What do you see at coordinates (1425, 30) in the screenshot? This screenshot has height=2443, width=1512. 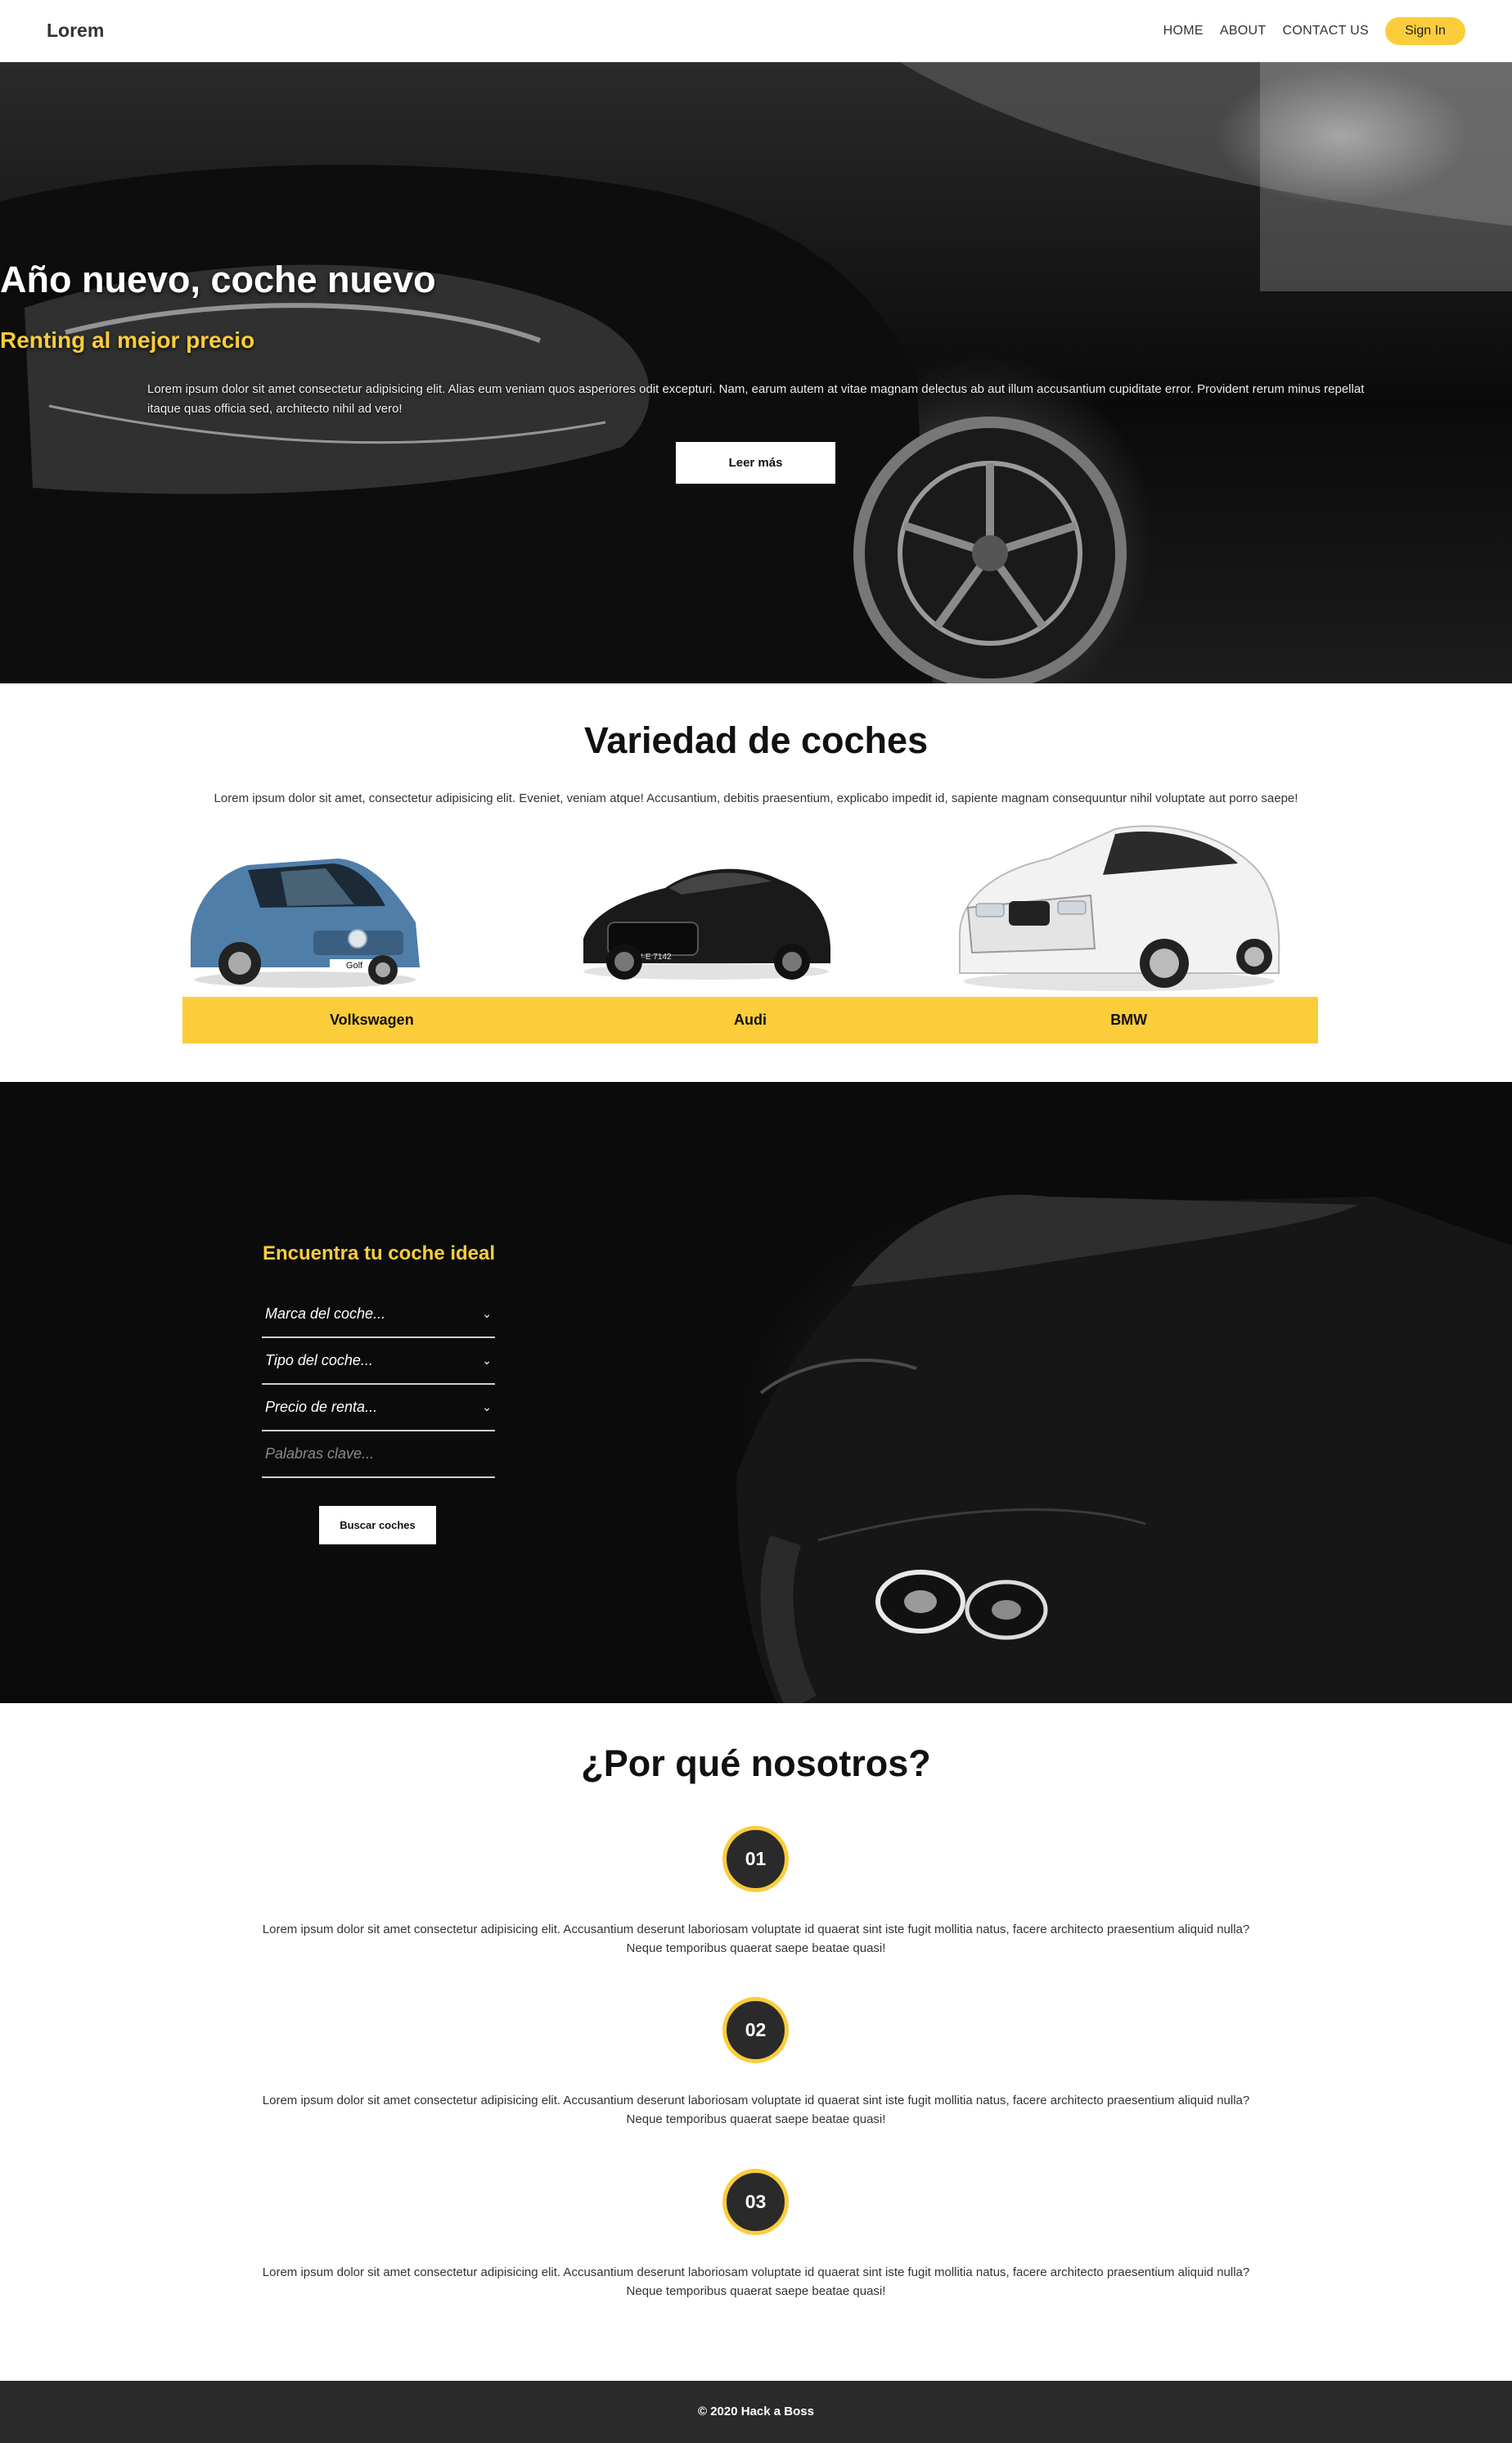 I see `sign-in-button: Sign In` at bounding box center [1425, 30].